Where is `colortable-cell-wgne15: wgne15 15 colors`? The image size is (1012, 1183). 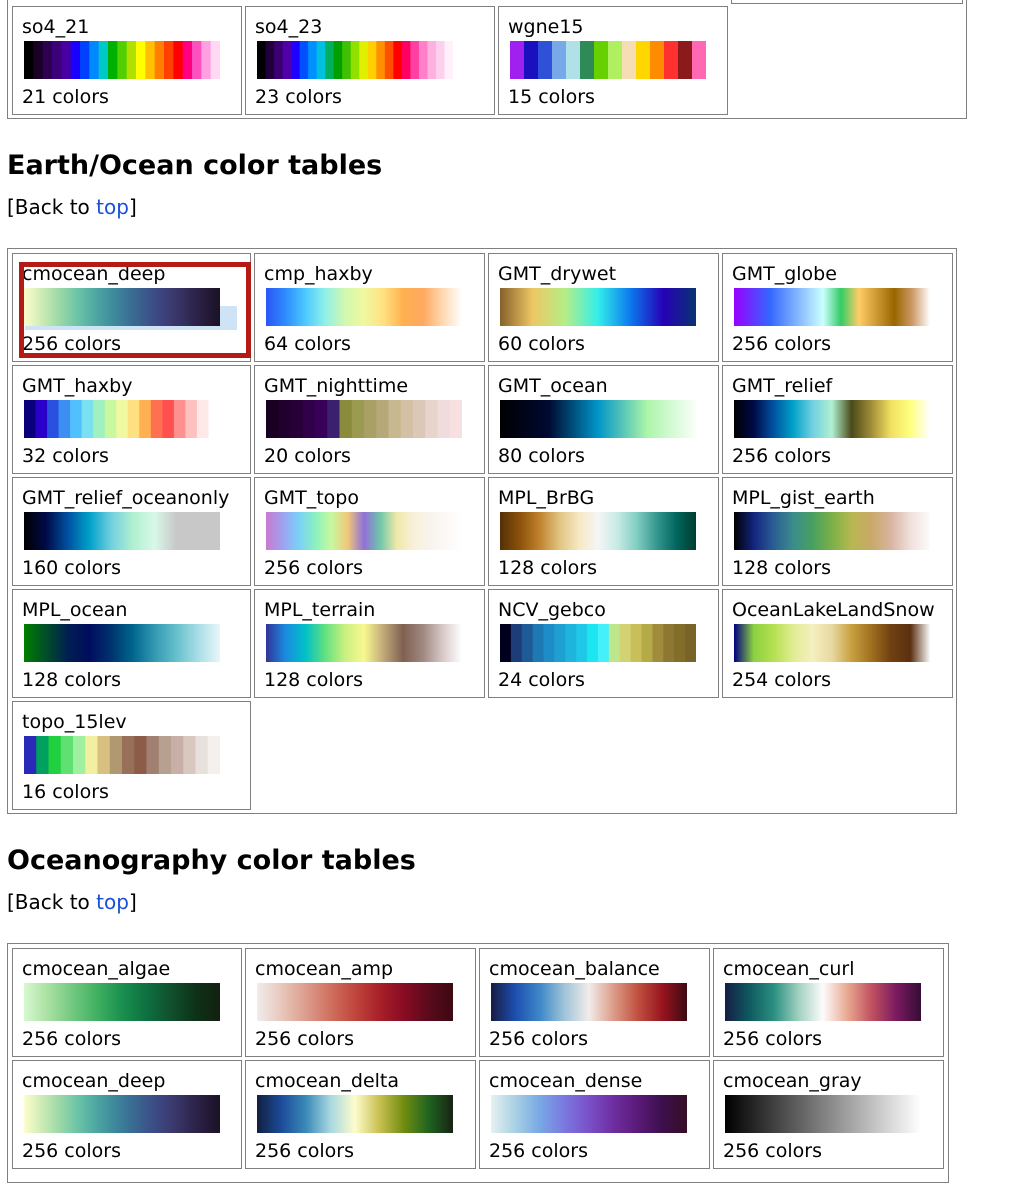
colortable-cell-wgne15: wgne15 15 colors is located at coordinates (613, 60).